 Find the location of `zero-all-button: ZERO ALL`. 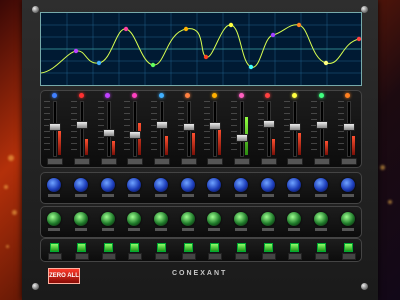

zero-all-button: ZERO ALL is located at coordinates (64, 276).